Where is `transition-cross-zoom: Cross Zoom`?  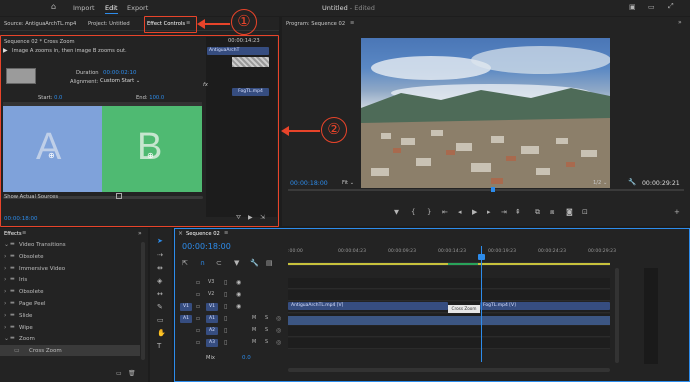 transition-cross-zoom: Cross Zoom is located at coordinates (464, 309).